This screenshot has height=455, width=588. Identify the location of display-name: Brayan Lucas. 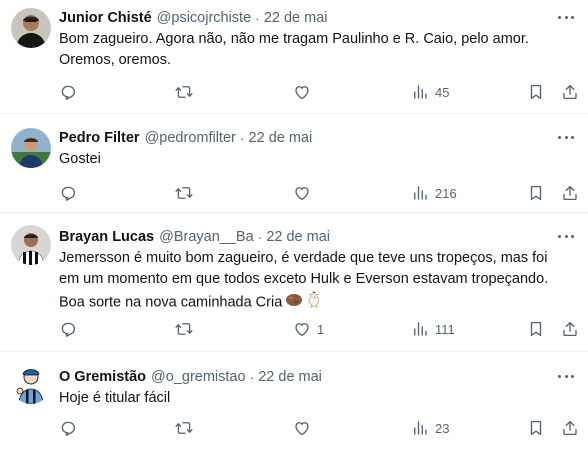
(106, 237).